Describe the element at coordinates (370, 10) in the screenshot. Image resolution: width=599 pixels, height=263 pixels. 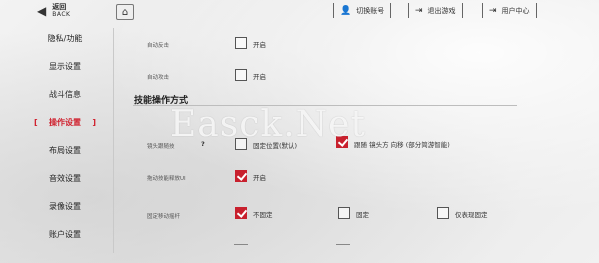
I see `switch-account-label: 切换账号` at that location.